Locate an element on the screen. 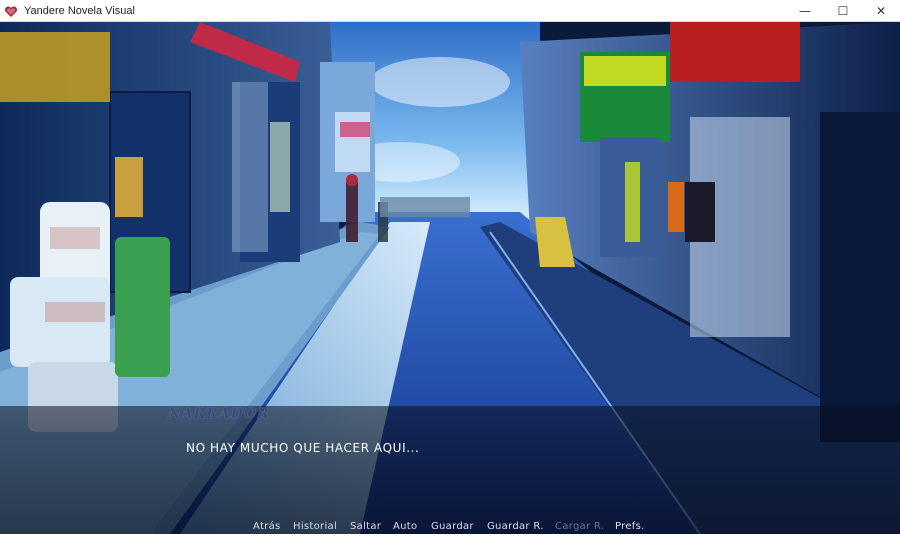 The height and width of the screenshot is (534, 900). menu-history-button: Historial is located at coordinates (315, 526).